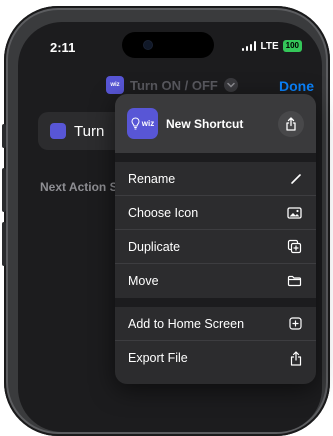 The image size is (333, 436). I want to click on status-time: 2:11, so click(63, 47).